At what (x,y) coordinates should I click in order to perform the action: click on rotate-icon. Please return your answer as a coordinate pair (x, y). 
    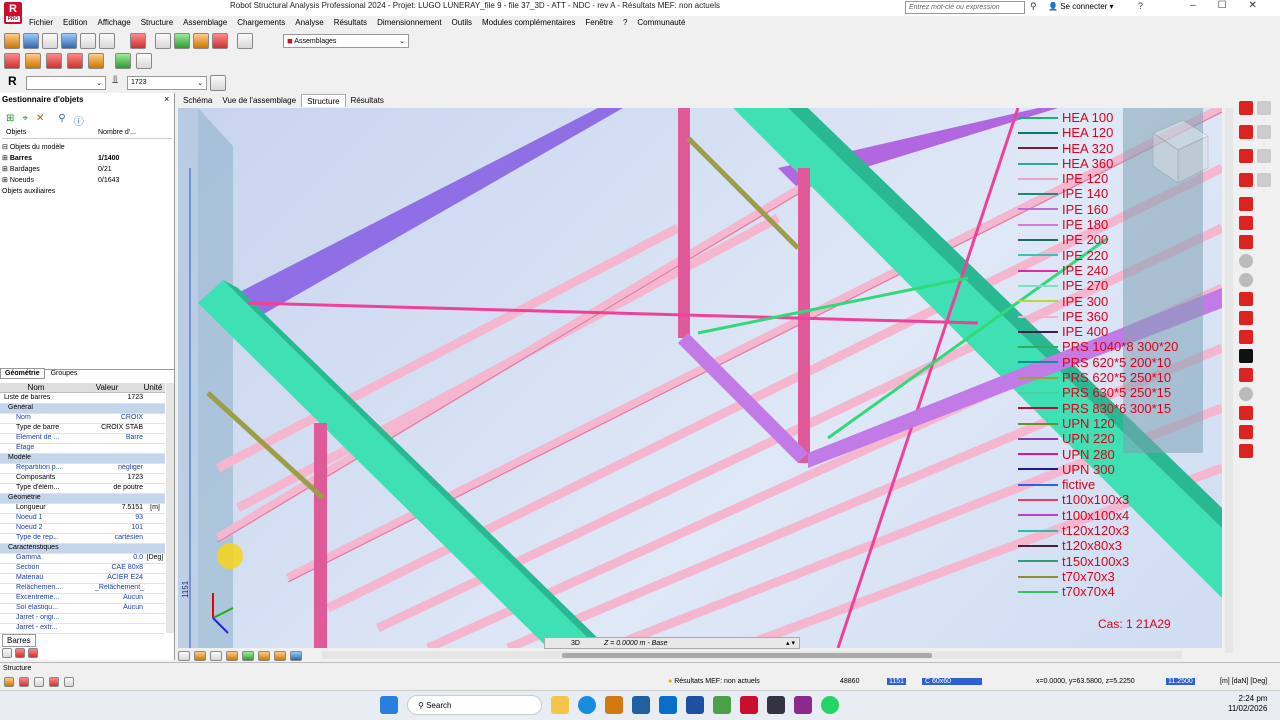
    Looking at the image, I should click on (184, 656).